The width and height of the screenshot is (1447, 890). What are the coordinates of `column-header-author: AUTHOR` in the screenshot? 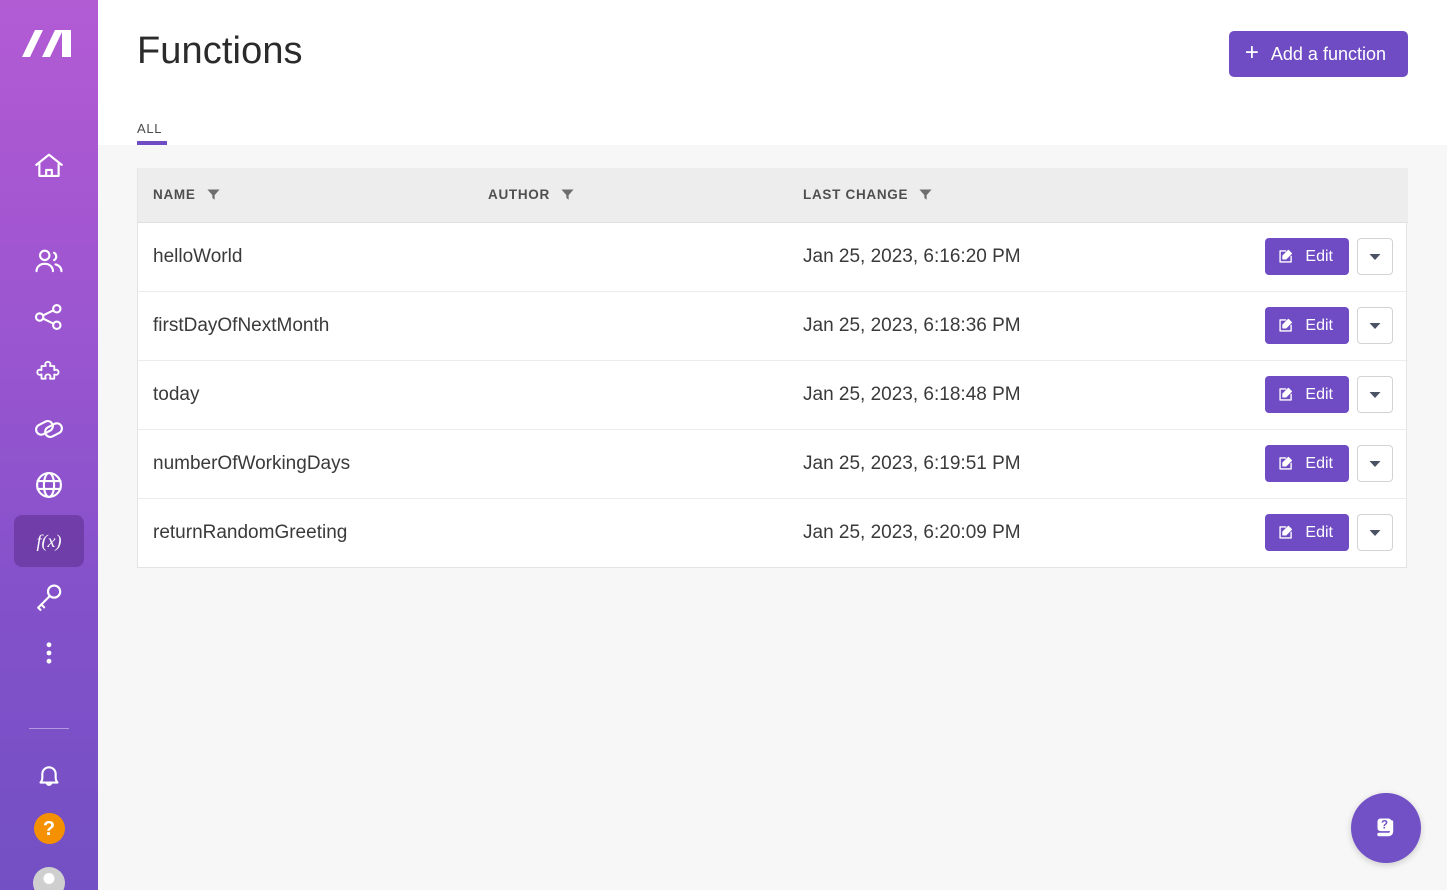 It's located at (630, 195).